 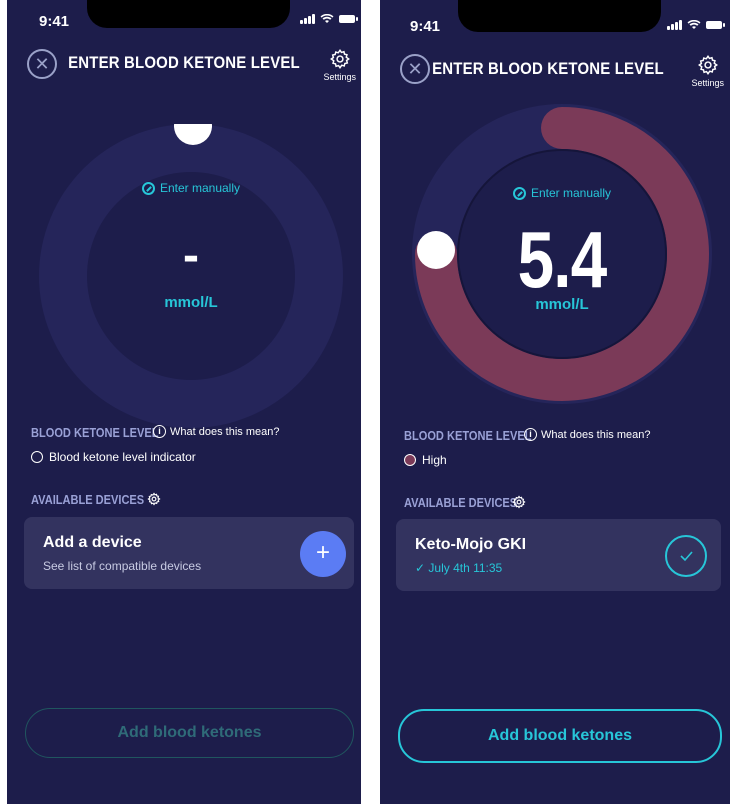 I want to click on level-indicator: High, so click(x=425, y=460).